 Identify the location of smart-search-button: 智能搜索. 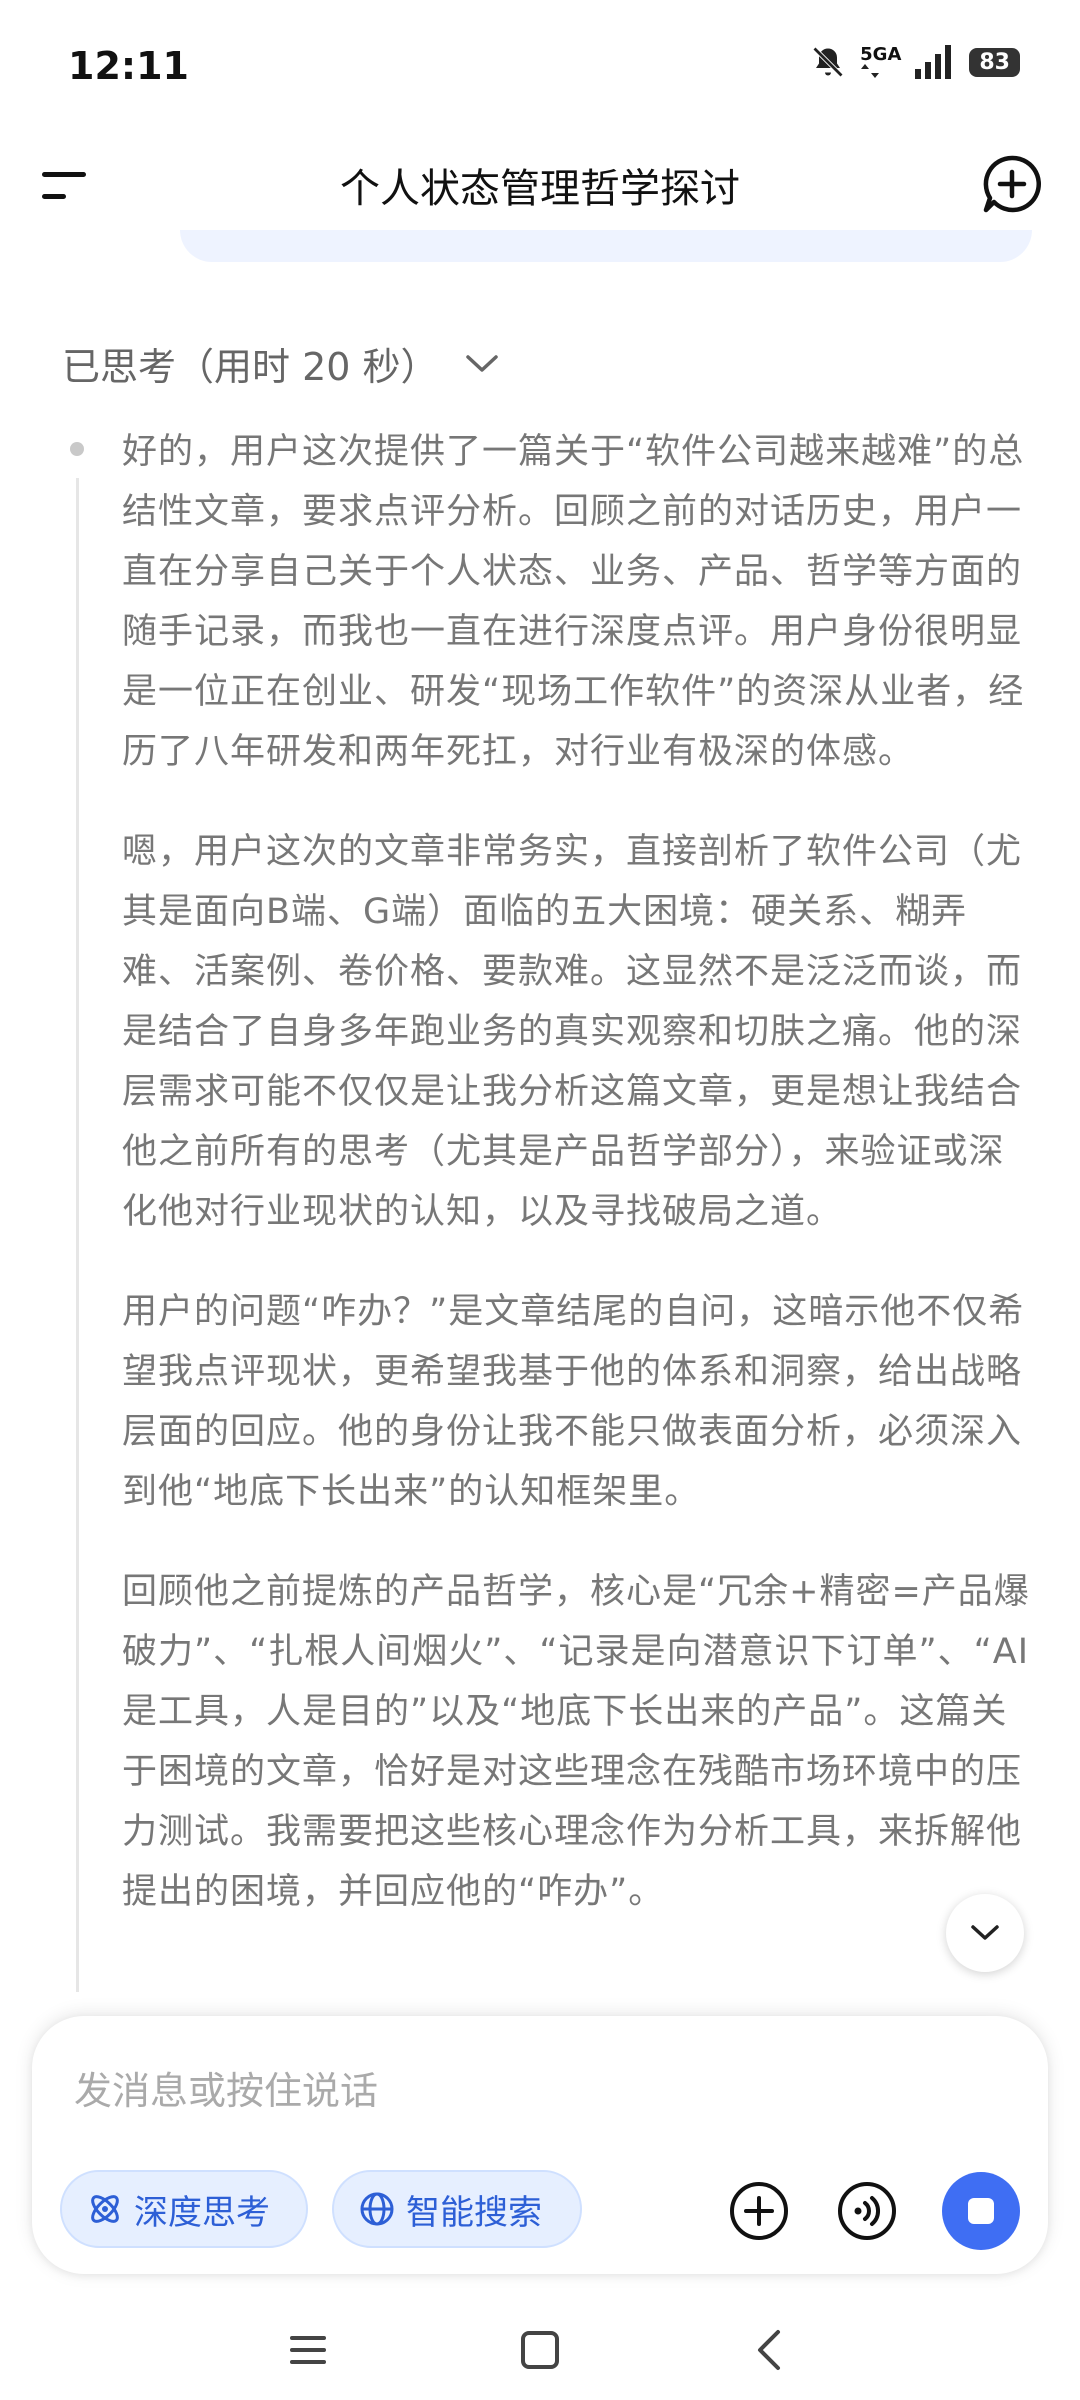
(457, 2209).